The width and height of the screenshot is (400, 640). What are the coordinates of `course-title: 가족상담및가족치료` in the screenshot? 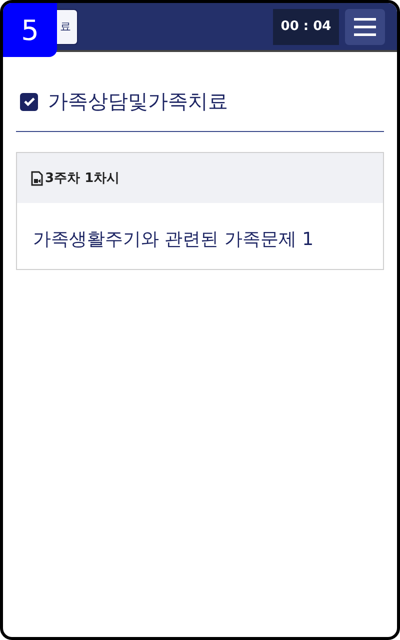 It's located at (138, 101).